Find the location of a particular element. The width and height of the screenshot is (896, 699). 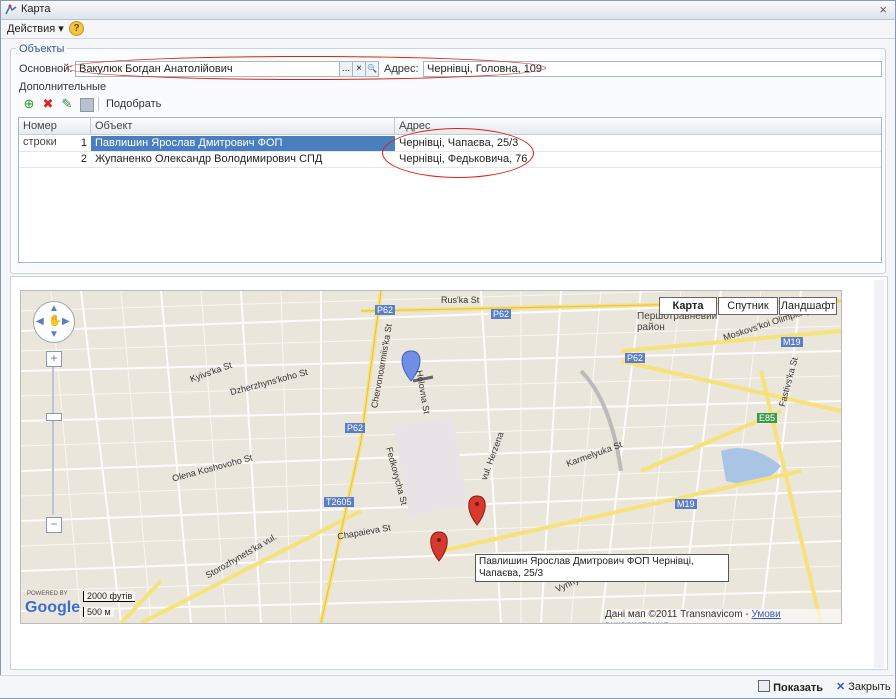

main-label: Основной: is located at coordinates (46, 69).